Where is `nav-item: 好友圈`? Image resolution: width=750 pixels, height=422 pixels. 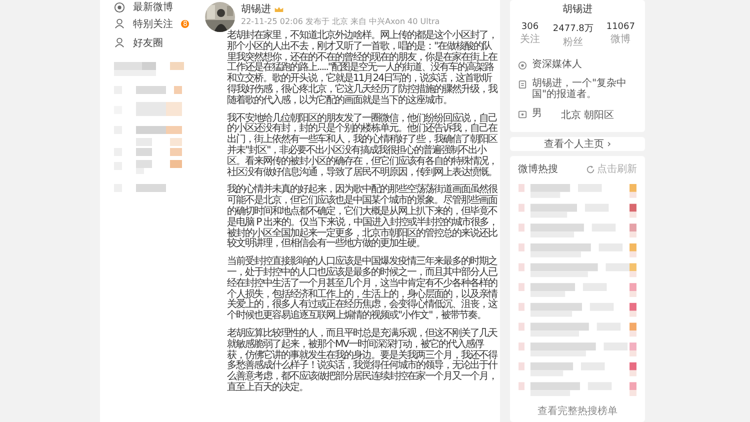 nav-item: 好友圈 is located at coordinates (148, 43).